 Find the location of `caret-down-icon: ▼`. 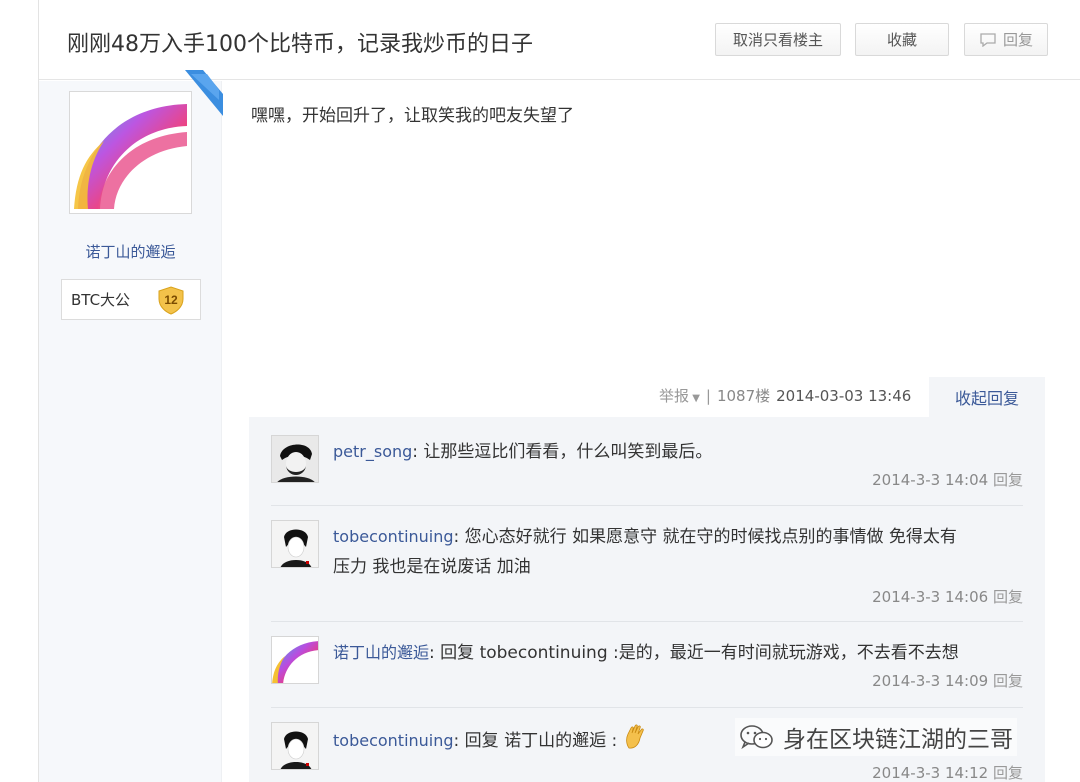

caret-down-icon: ▼ is located at coordinates (694, 398).